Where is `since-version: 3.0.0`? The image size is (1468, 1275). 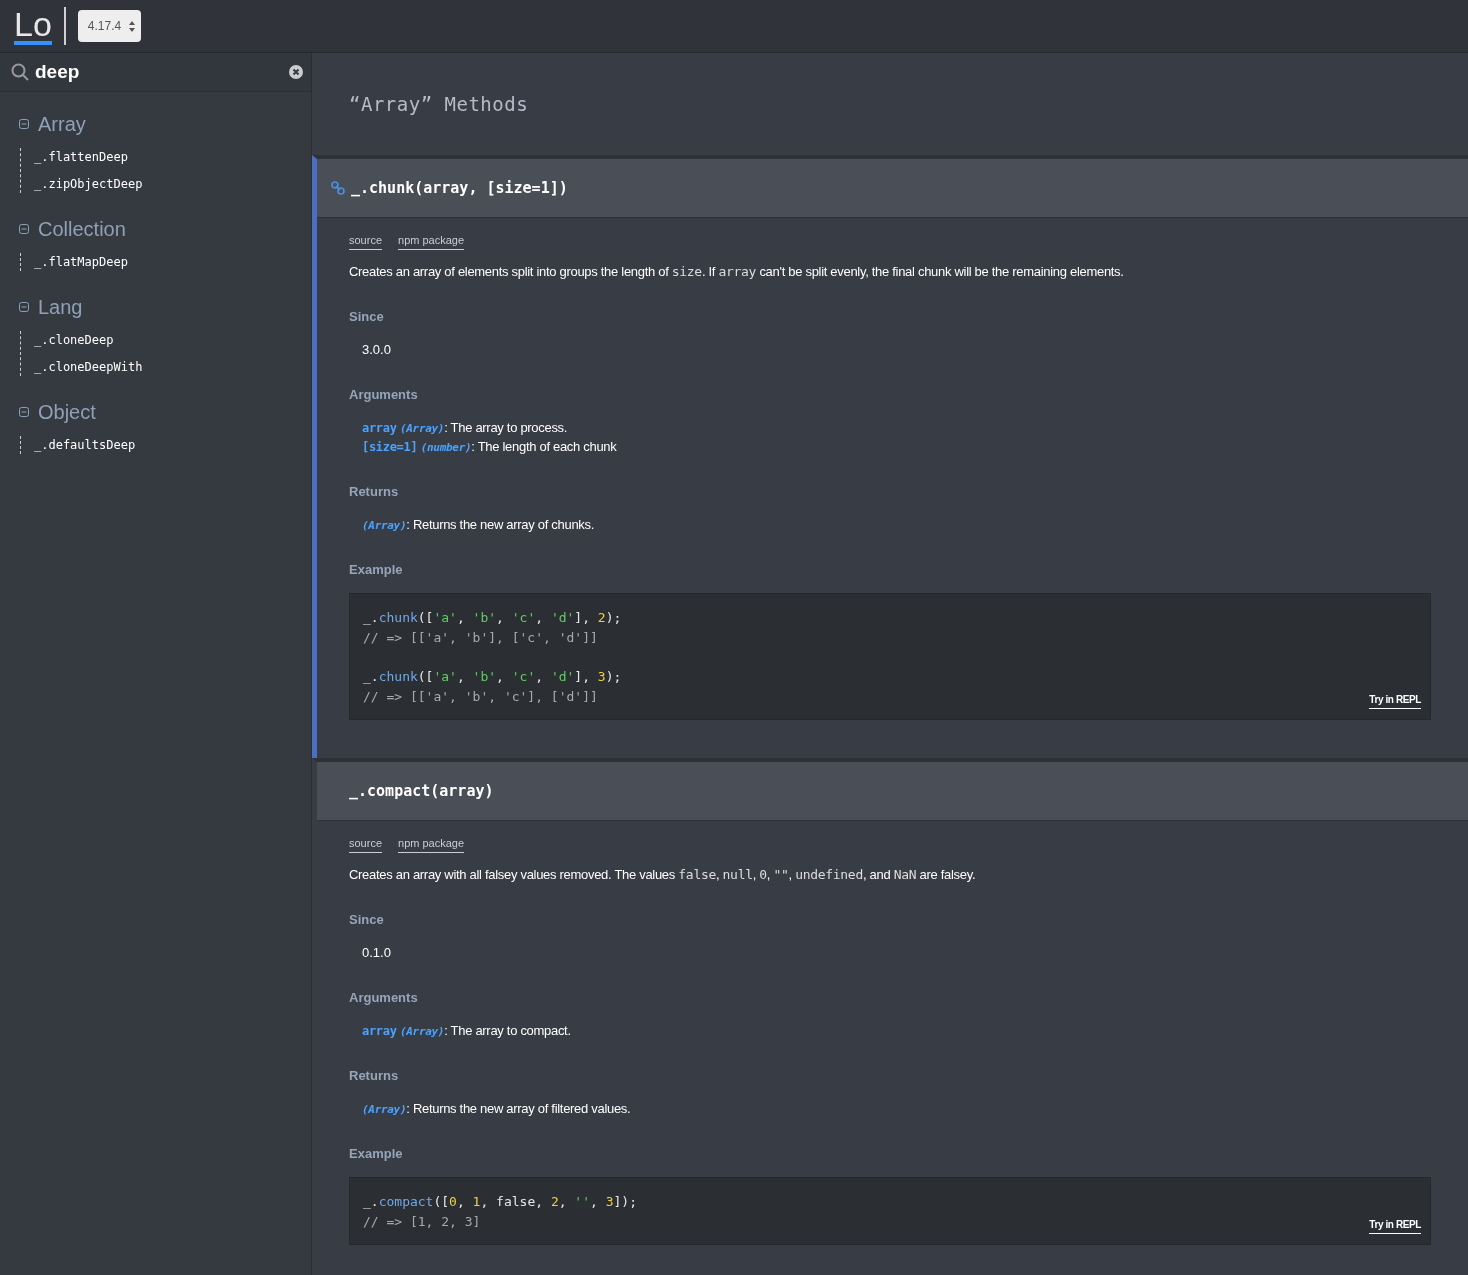
since-version: 3.0.0 is located at coordinates (377, 349).